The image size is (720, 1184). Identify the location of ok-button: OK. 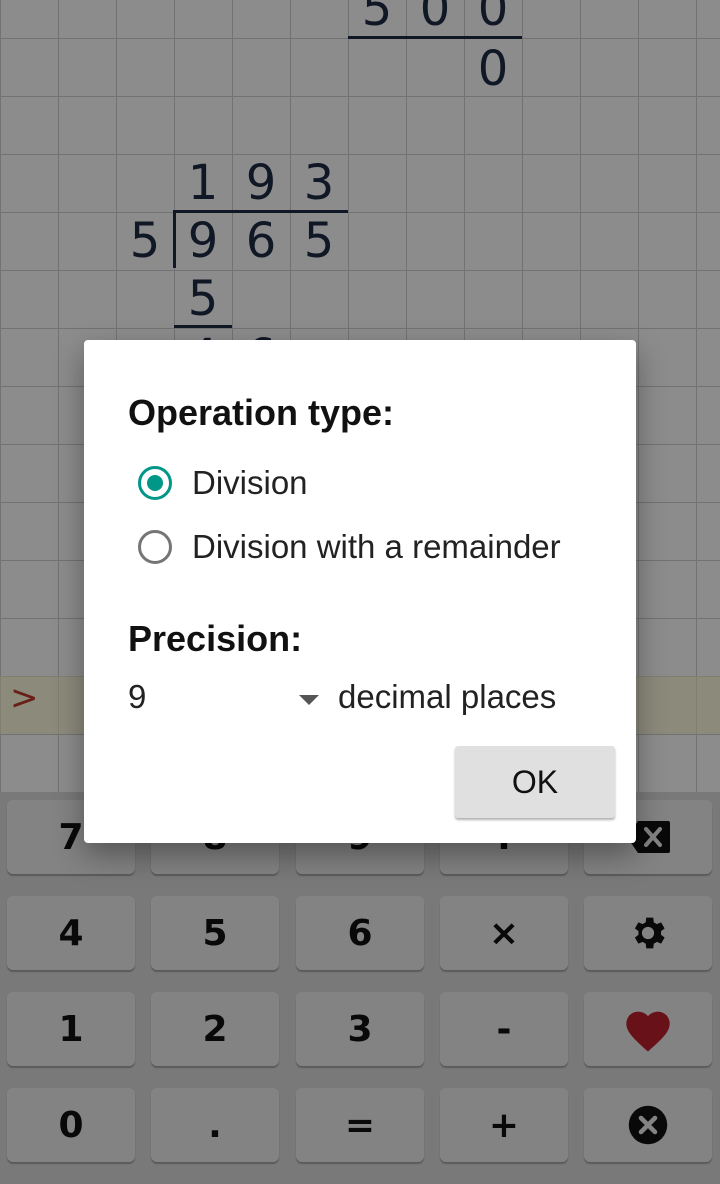
(535, 782).